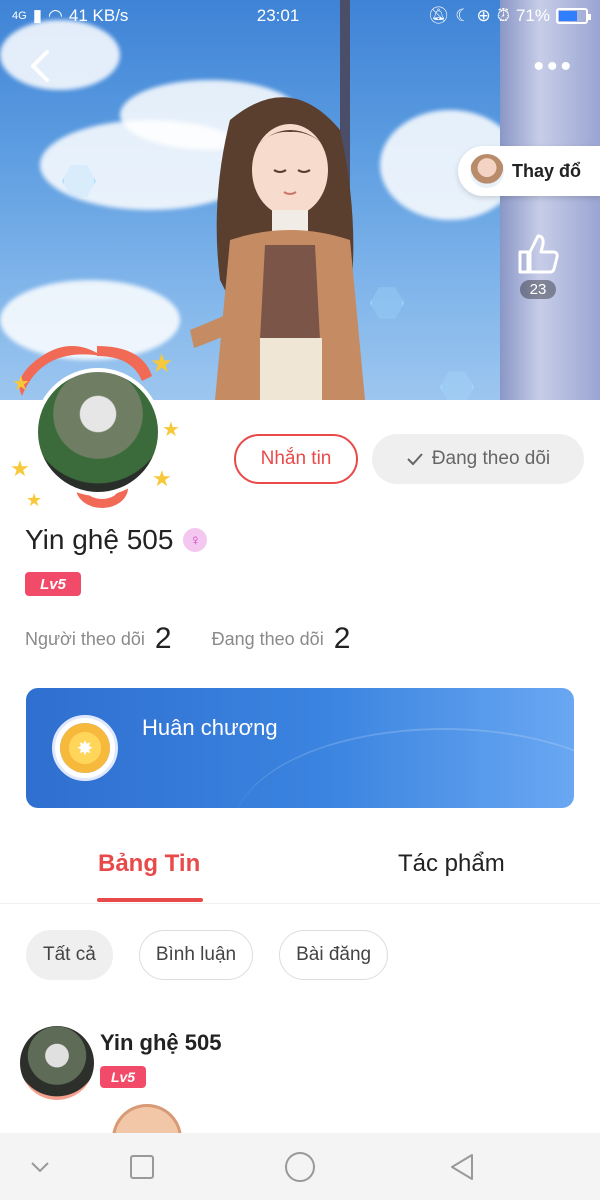 Image resolution: width=600 pixels, height=1200 pixels. What do you see at coordinates (150, 900) in the screenshot?
I see `active-tab-indicator` at bounding box center [150, 900].